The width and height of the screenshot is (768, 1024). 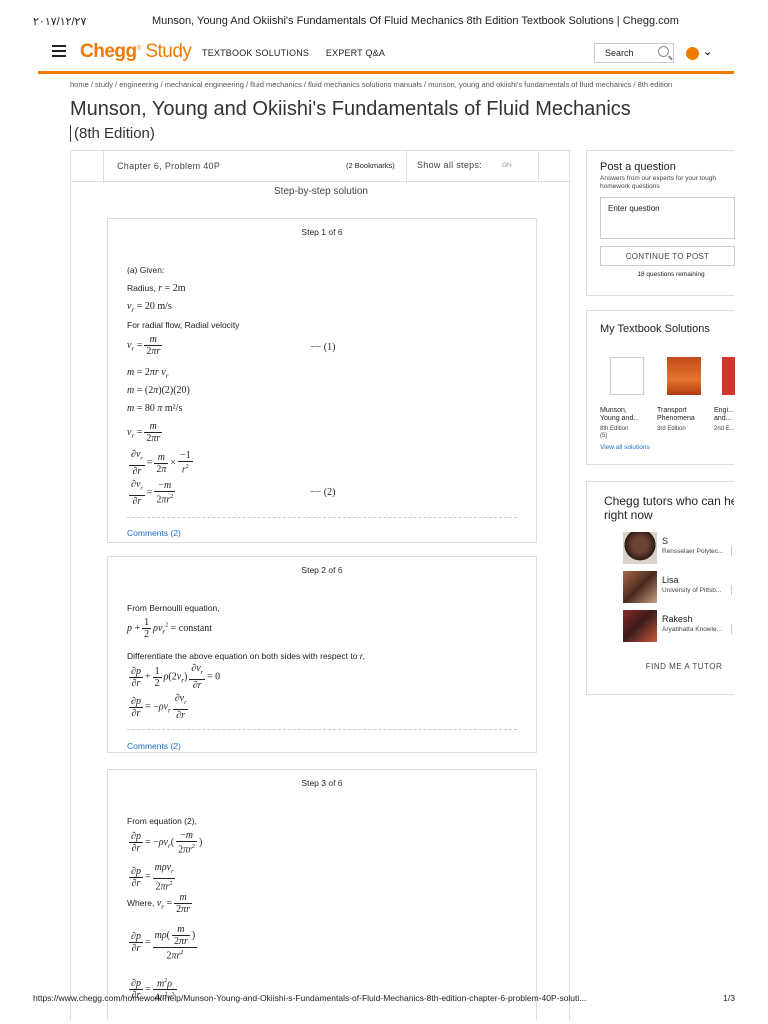 I want to click on show-all-steps-label: Show all steps:, so click(x=450, y=165).